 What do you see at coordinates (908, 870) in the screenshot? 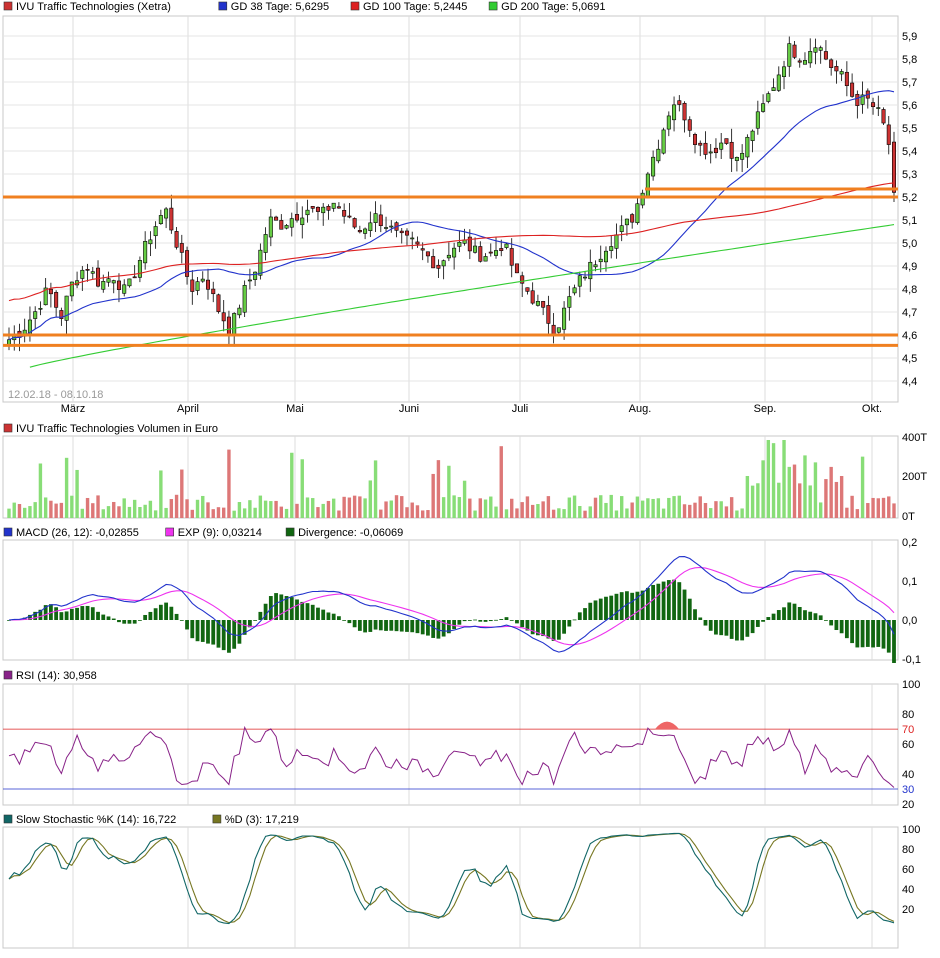
I see `y-tick-label: 60` at bounding box center [908, 870].